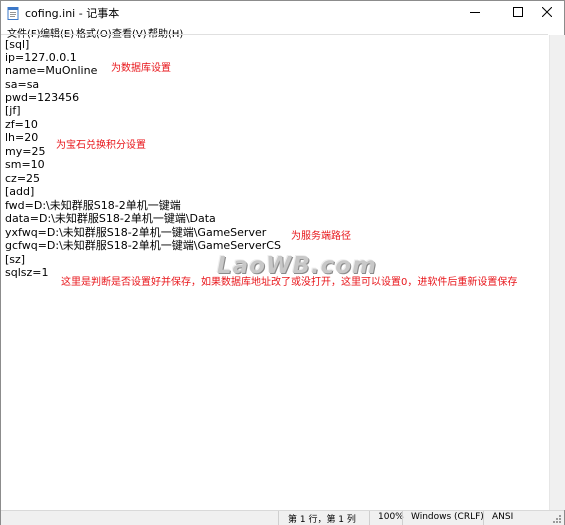  I want to click on status-position-cell: 第 1 行，第 1 列, so click(323, 518).